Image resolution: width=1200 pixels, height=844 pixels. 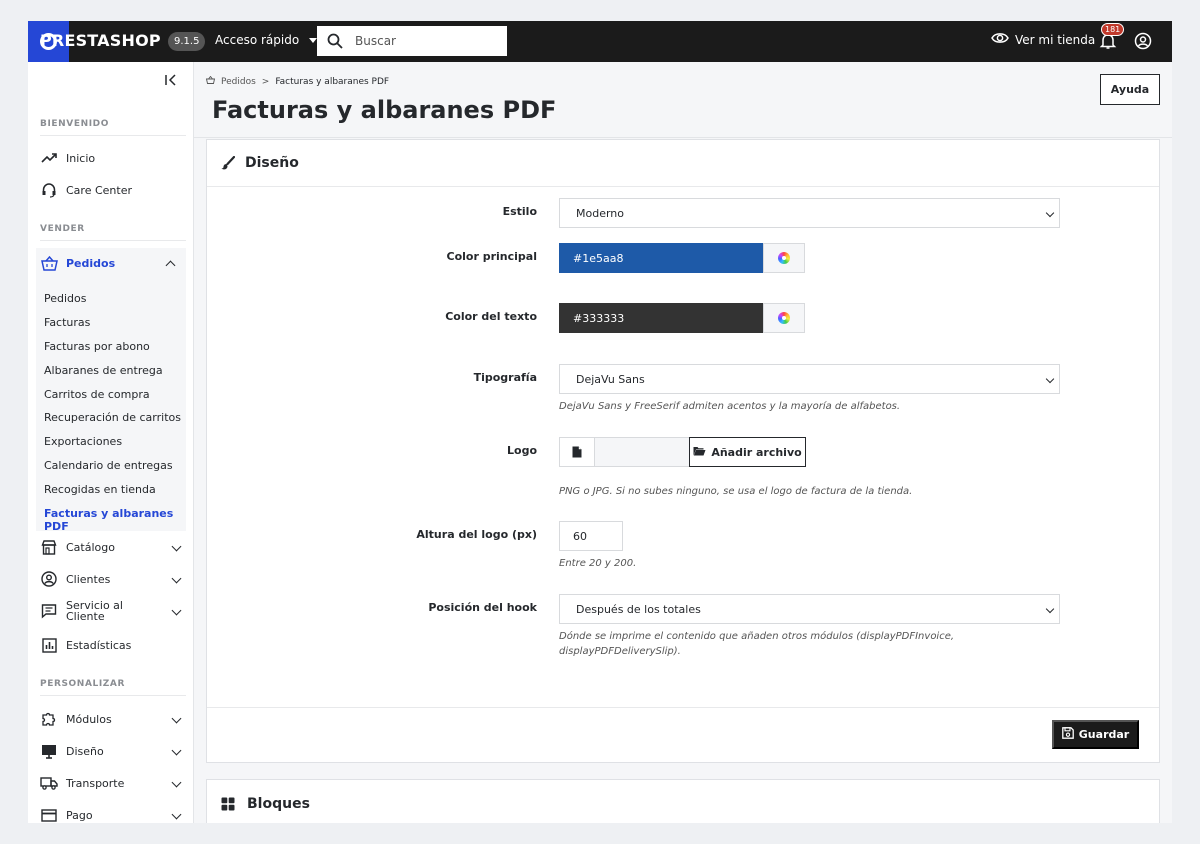 I want to click on style-select: Moderno, so click(x=809, y=213).